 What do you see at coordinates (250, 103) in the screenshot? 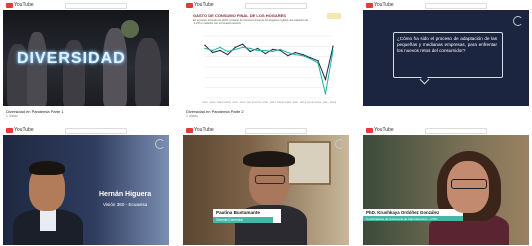
I see `x-tick-label: 2017.III` at bounding box center [250, 103].